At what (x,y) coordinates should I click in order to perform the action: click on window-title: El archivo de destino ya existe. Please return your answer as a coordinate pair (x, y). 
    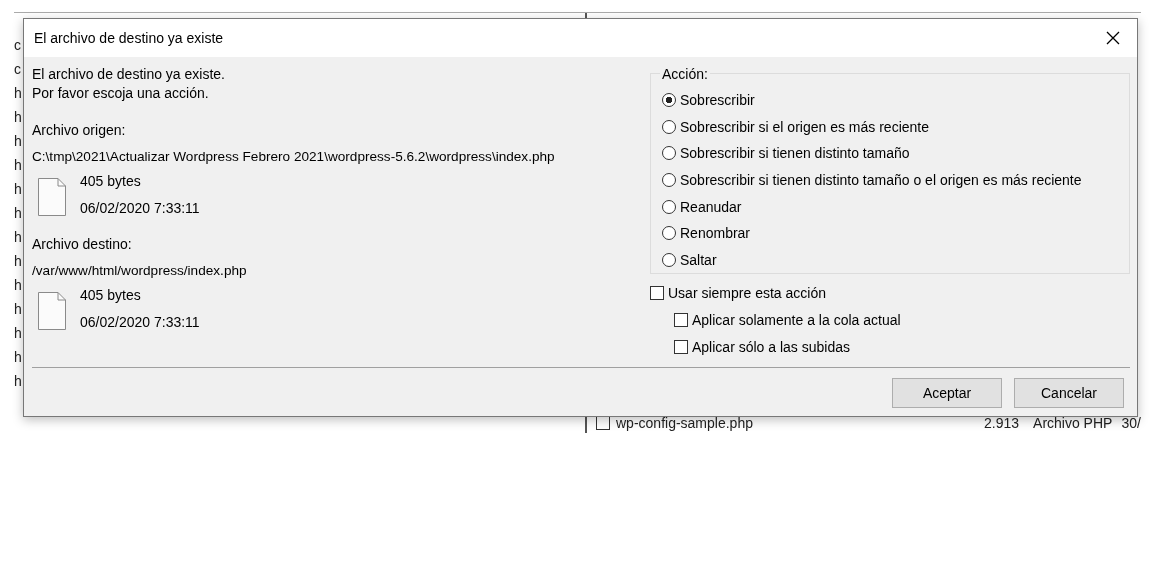
    Looking at the image, I should click on (129, 38).